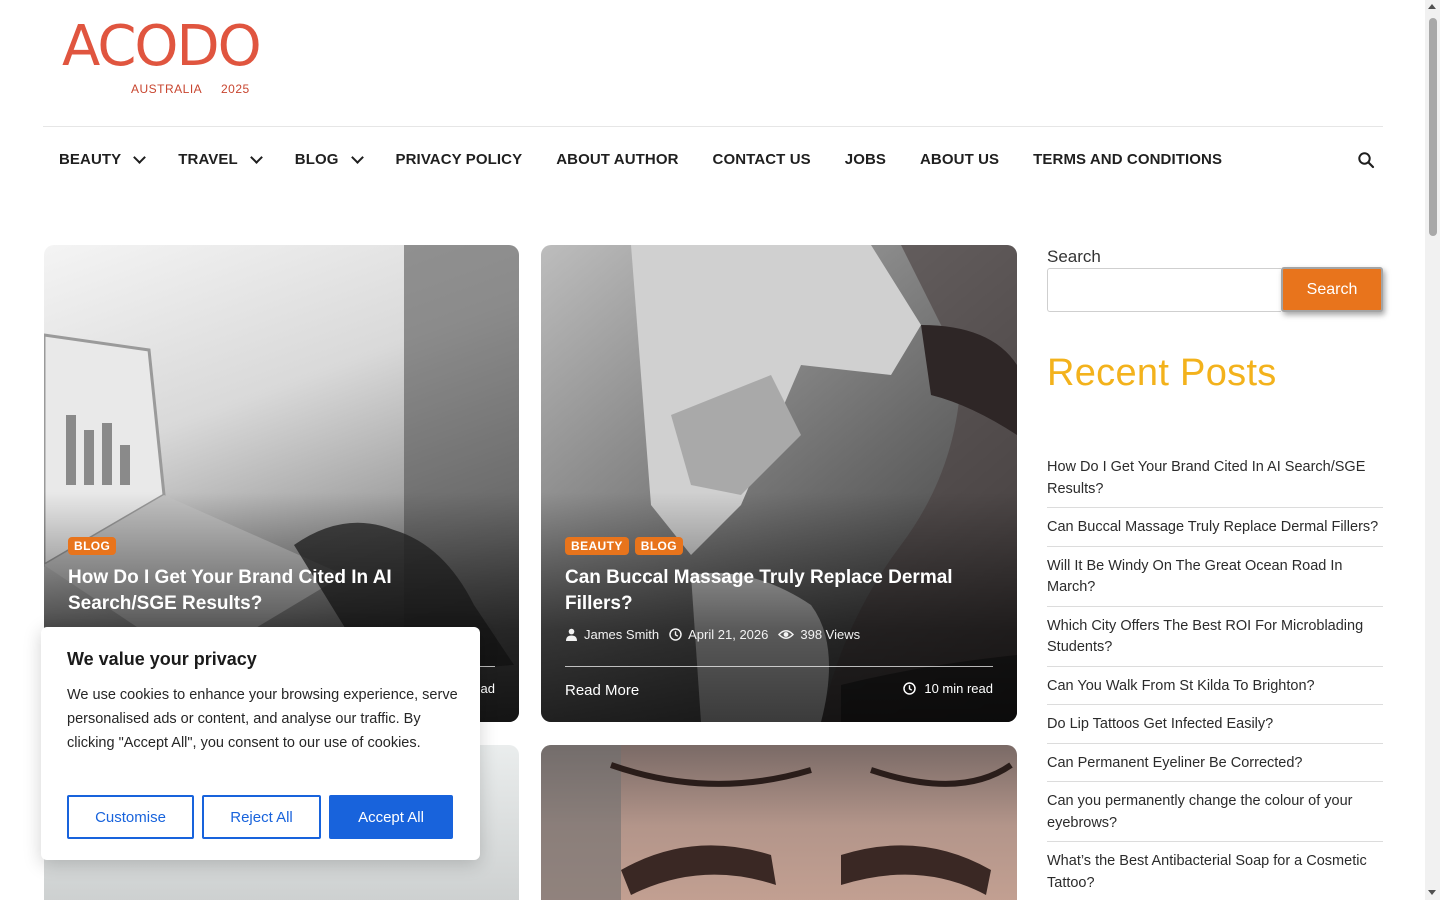 The image size is (1440, 900). What do you see at coordinates (830, 634) in the screenshot?
I see `views-label: 398 Views` at bounding box center [830, 634].